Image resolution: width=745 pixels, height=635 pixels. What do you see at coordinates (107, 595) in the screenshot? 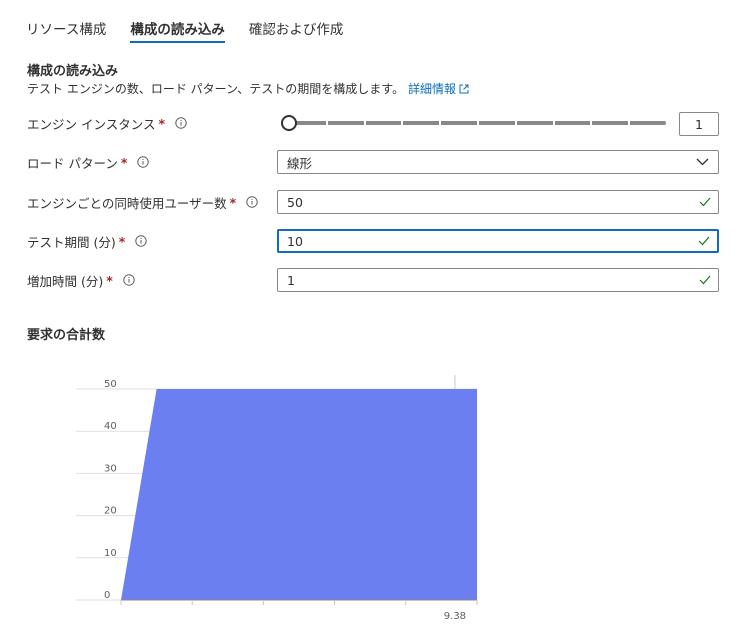
I see `y-tick-label: 0` at bounding box center [107, 595].